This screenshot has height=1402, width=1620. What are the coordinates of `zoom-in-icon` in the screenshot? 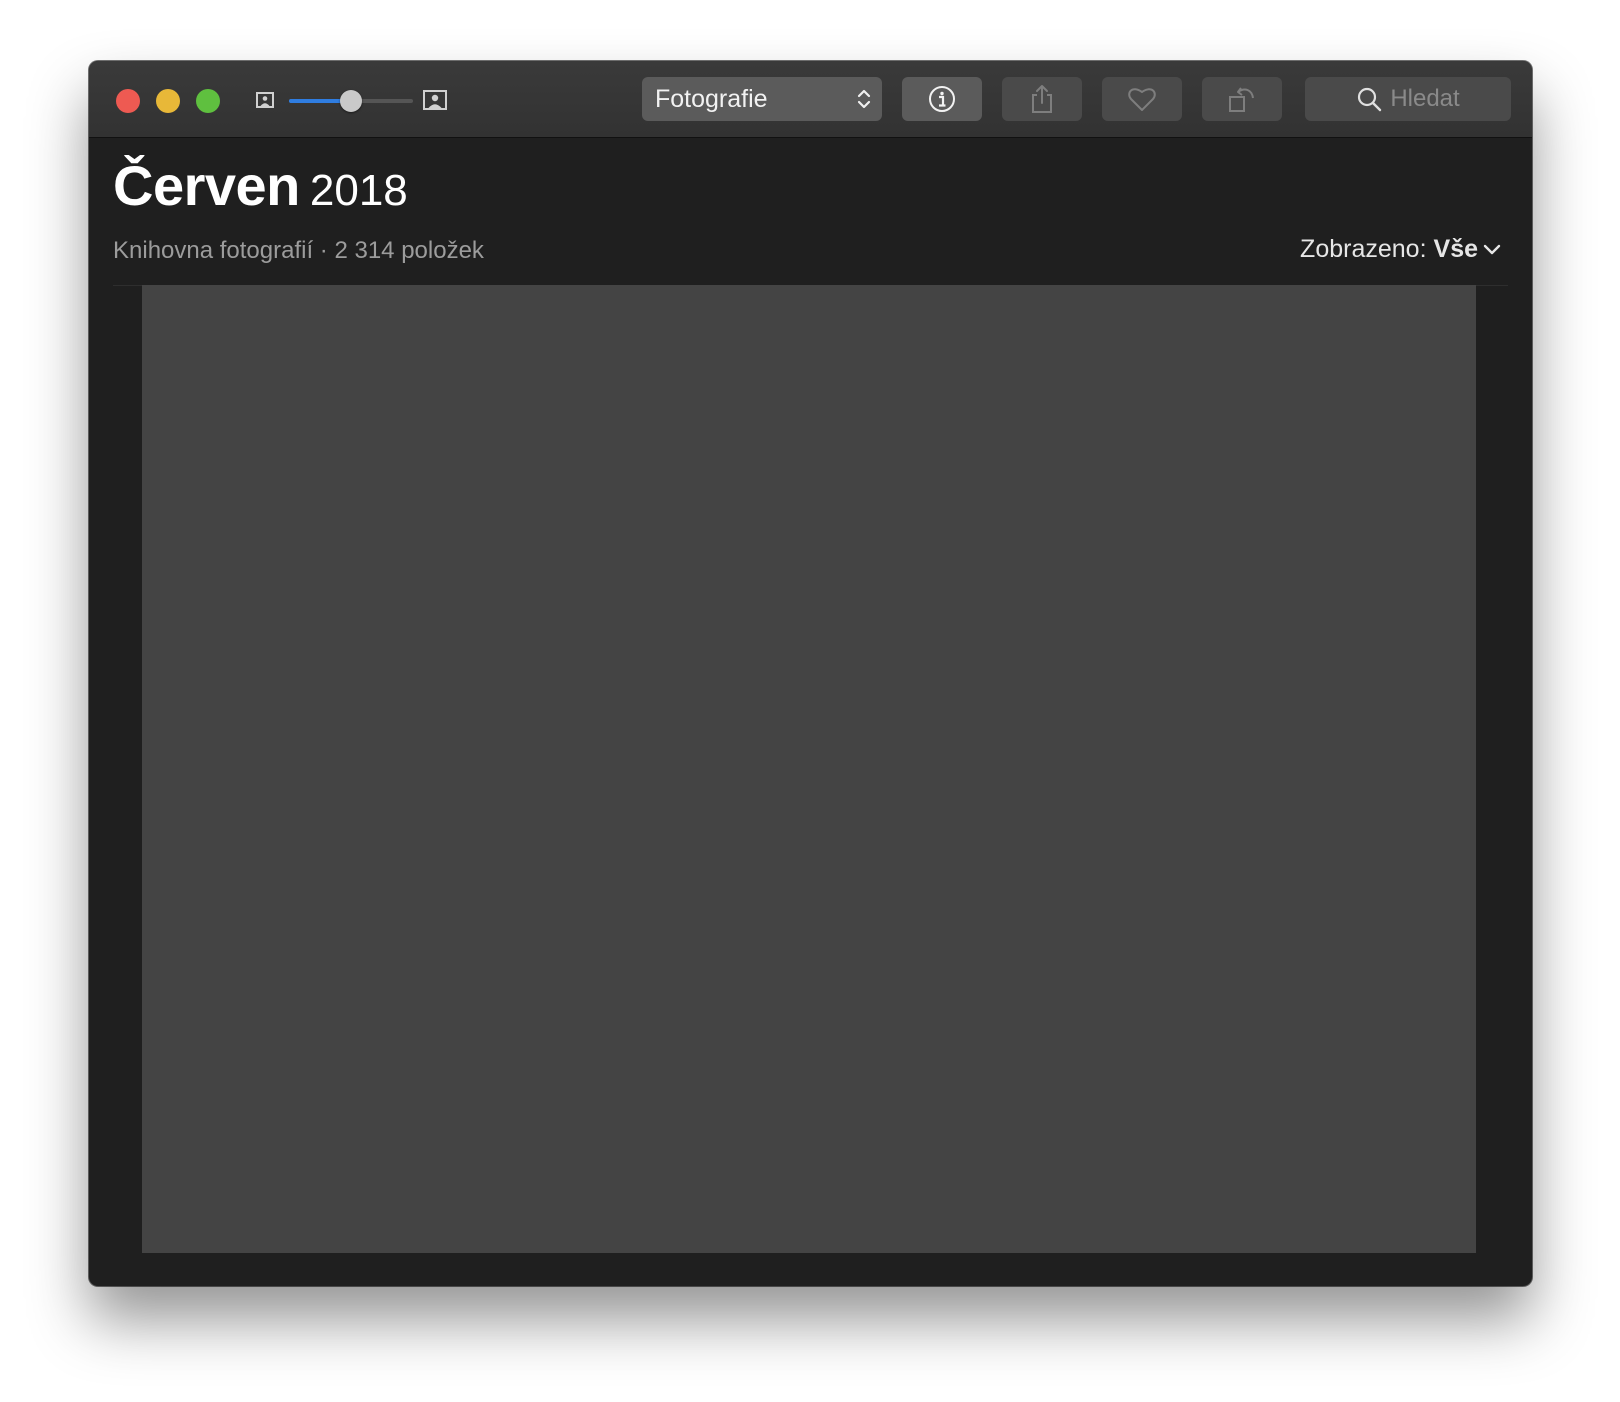 It's located at (435, 100).